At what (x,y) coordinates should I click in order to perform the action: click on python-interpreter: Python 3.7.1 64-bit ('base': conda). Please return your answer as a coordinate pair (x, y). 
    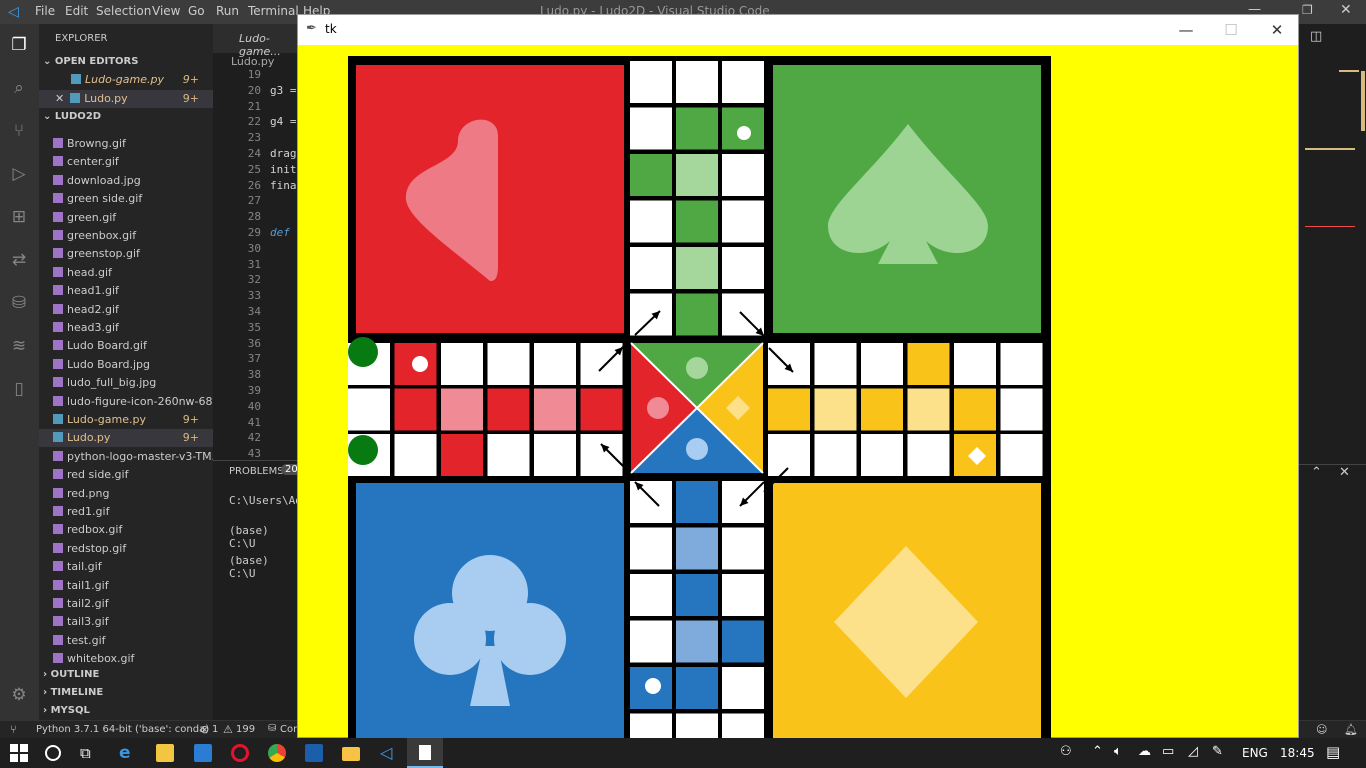
    Looking at the image, I should click on (122, 729).